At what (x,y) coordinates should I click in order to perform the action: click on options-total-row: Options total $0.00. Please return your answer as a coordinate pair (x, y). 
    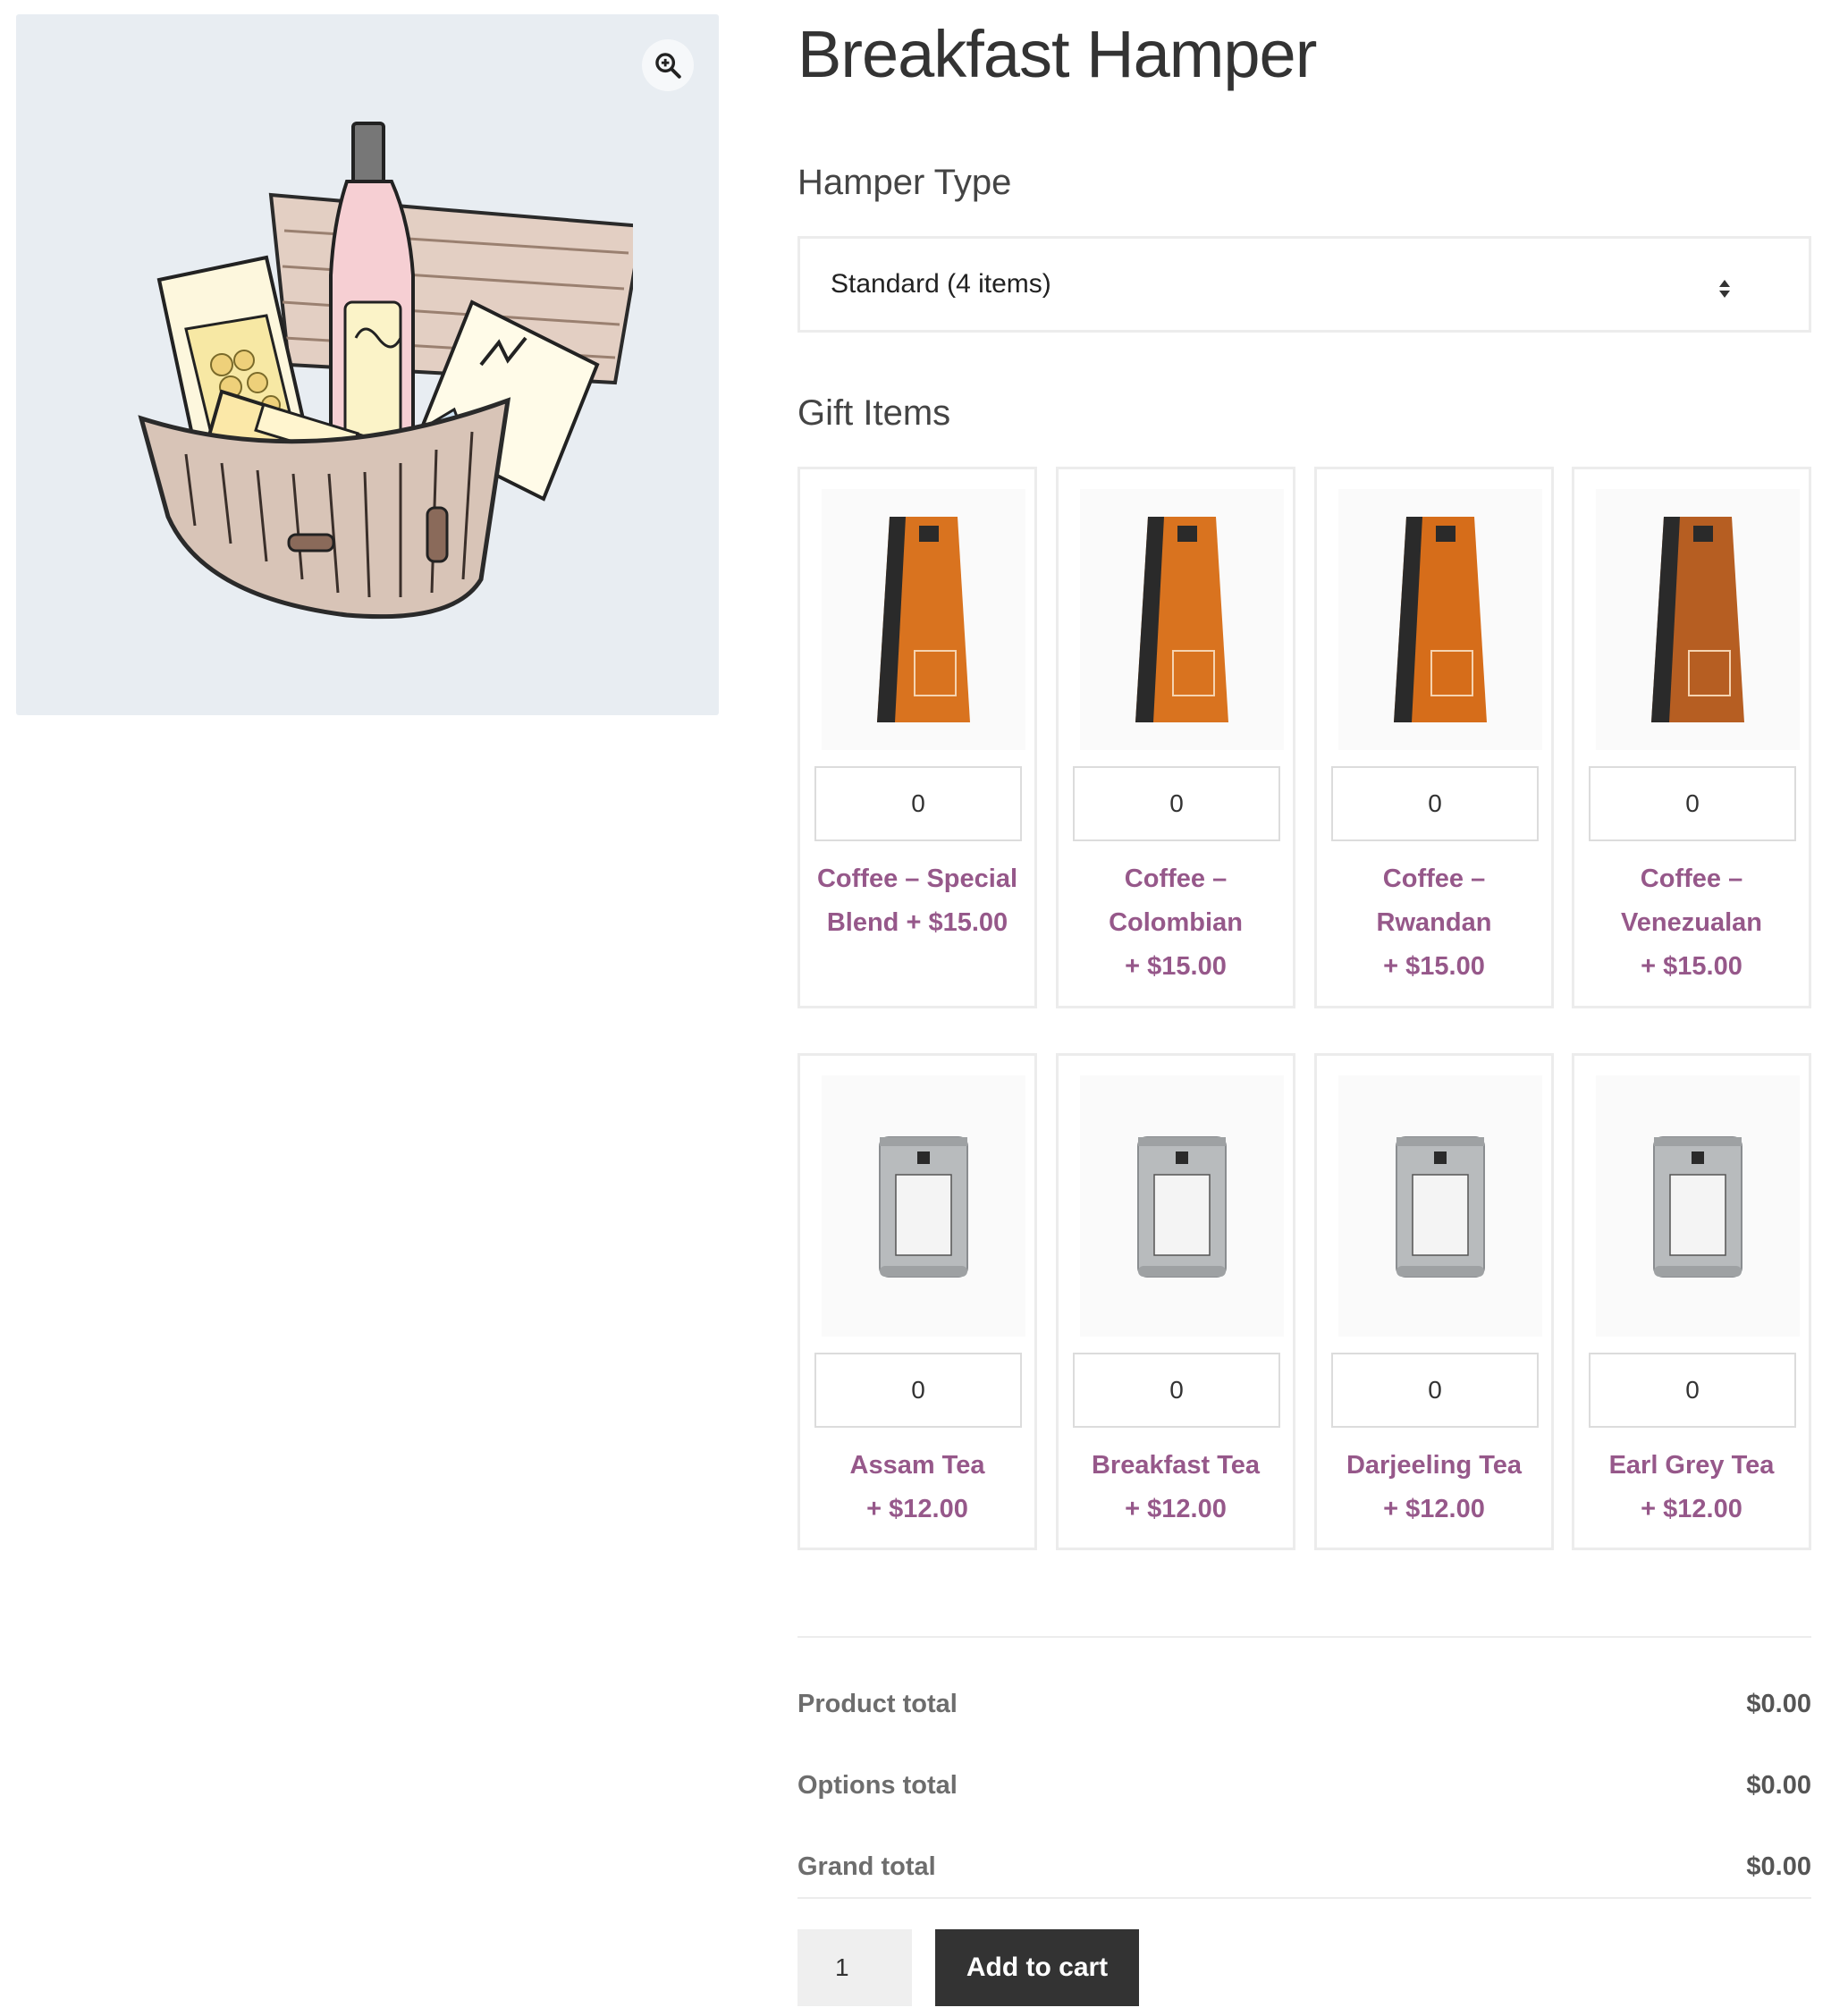
    Looking at the image, I should click on (1304, 1785).